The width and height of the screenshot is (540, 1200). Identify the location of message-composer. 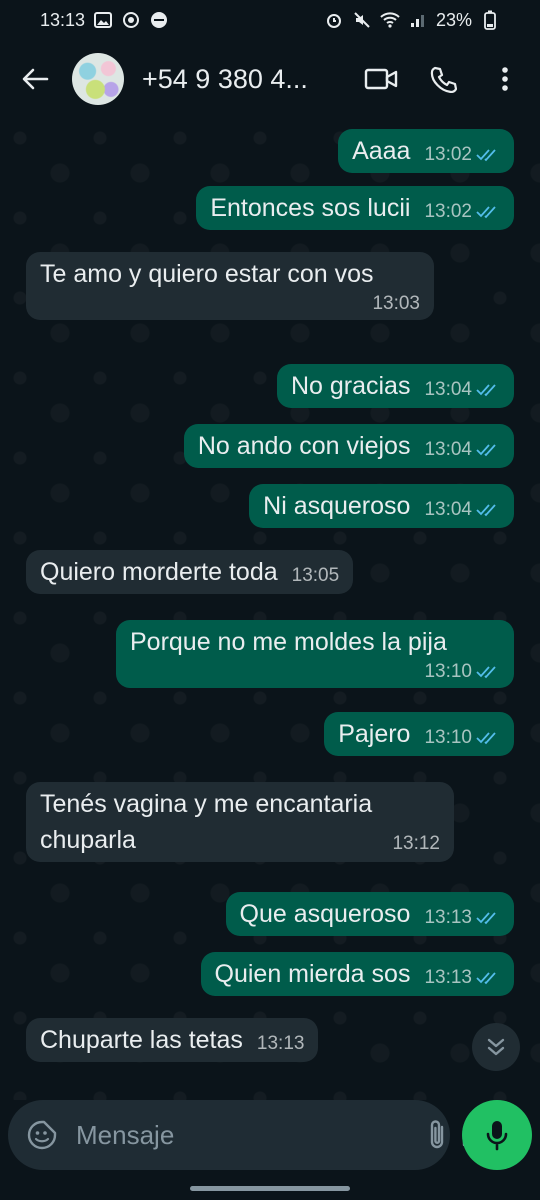
(250, 1135).